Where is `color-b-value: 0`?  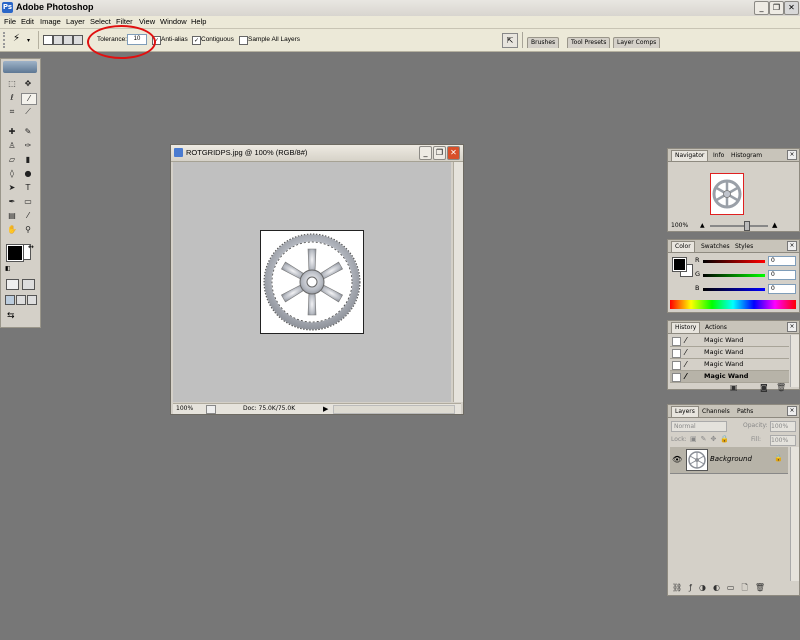 color-b-value: 0 is located at coordinates (782, 289).